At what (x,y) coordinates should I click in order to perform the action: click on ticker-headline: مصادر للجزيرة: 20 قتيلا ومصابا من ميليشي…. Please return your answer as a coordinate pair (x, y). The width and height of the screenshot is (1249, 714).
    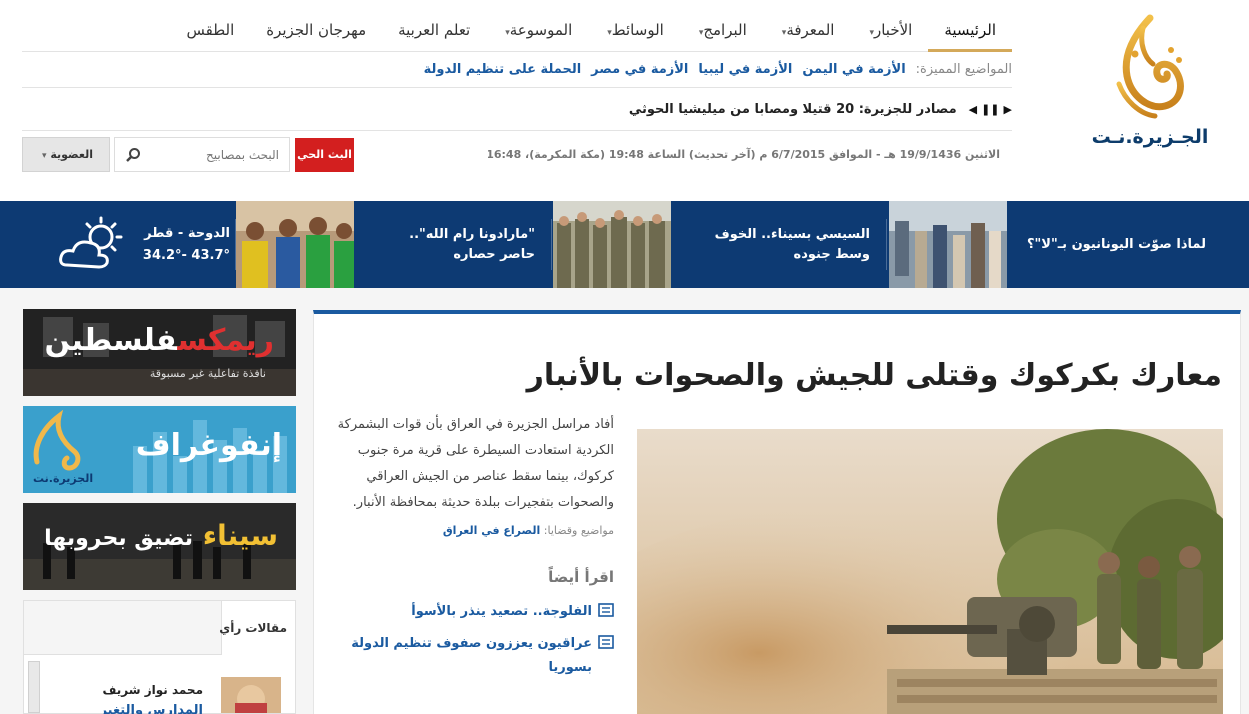
    Looking at the image, I should click on (792, 109).